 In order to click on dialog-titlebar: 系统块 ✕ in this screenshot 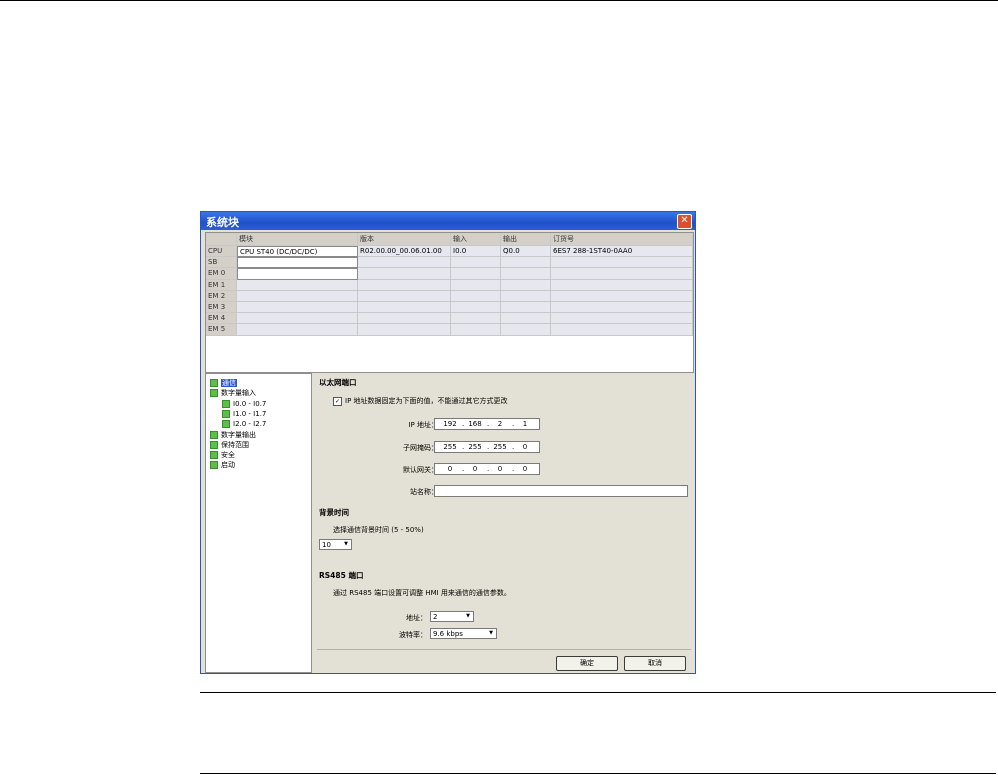, I will do `click(448, 221)`.